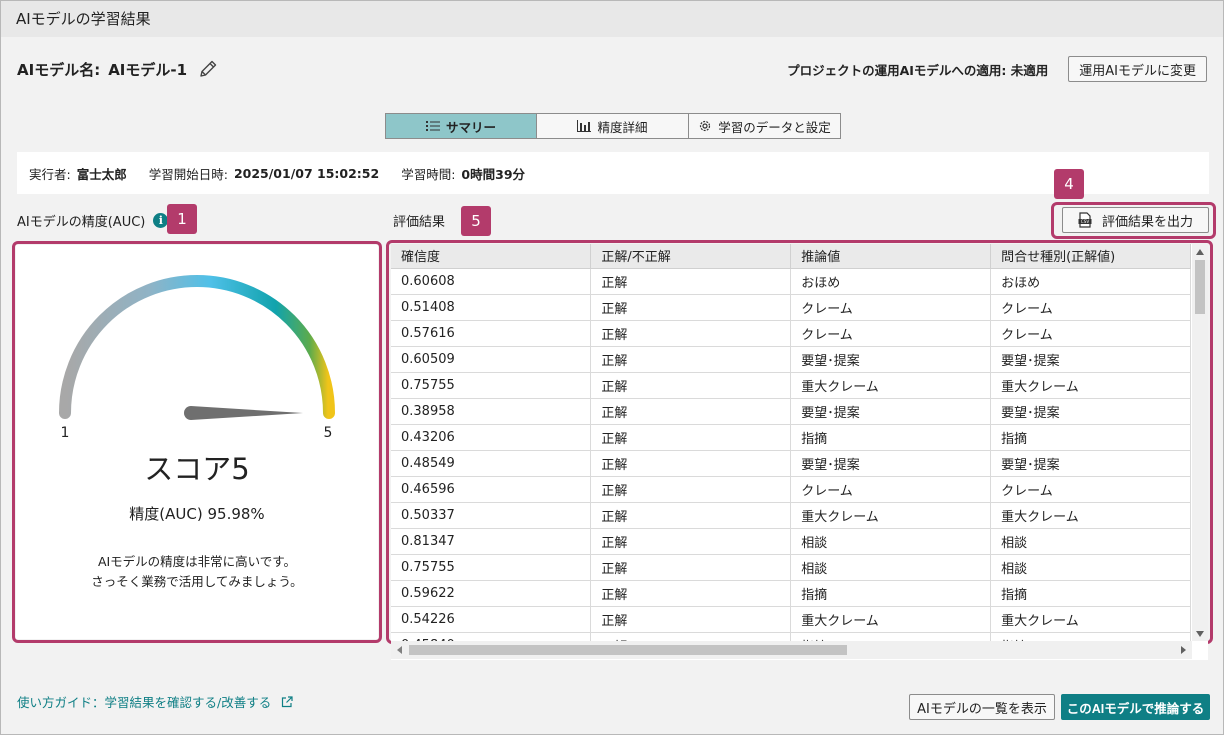 The image size is (1224, 735). What do you see at coordinates (148, 69) in the screenshot?
I see `model-name: AIモデル-1` at bounding box center [148, 69].